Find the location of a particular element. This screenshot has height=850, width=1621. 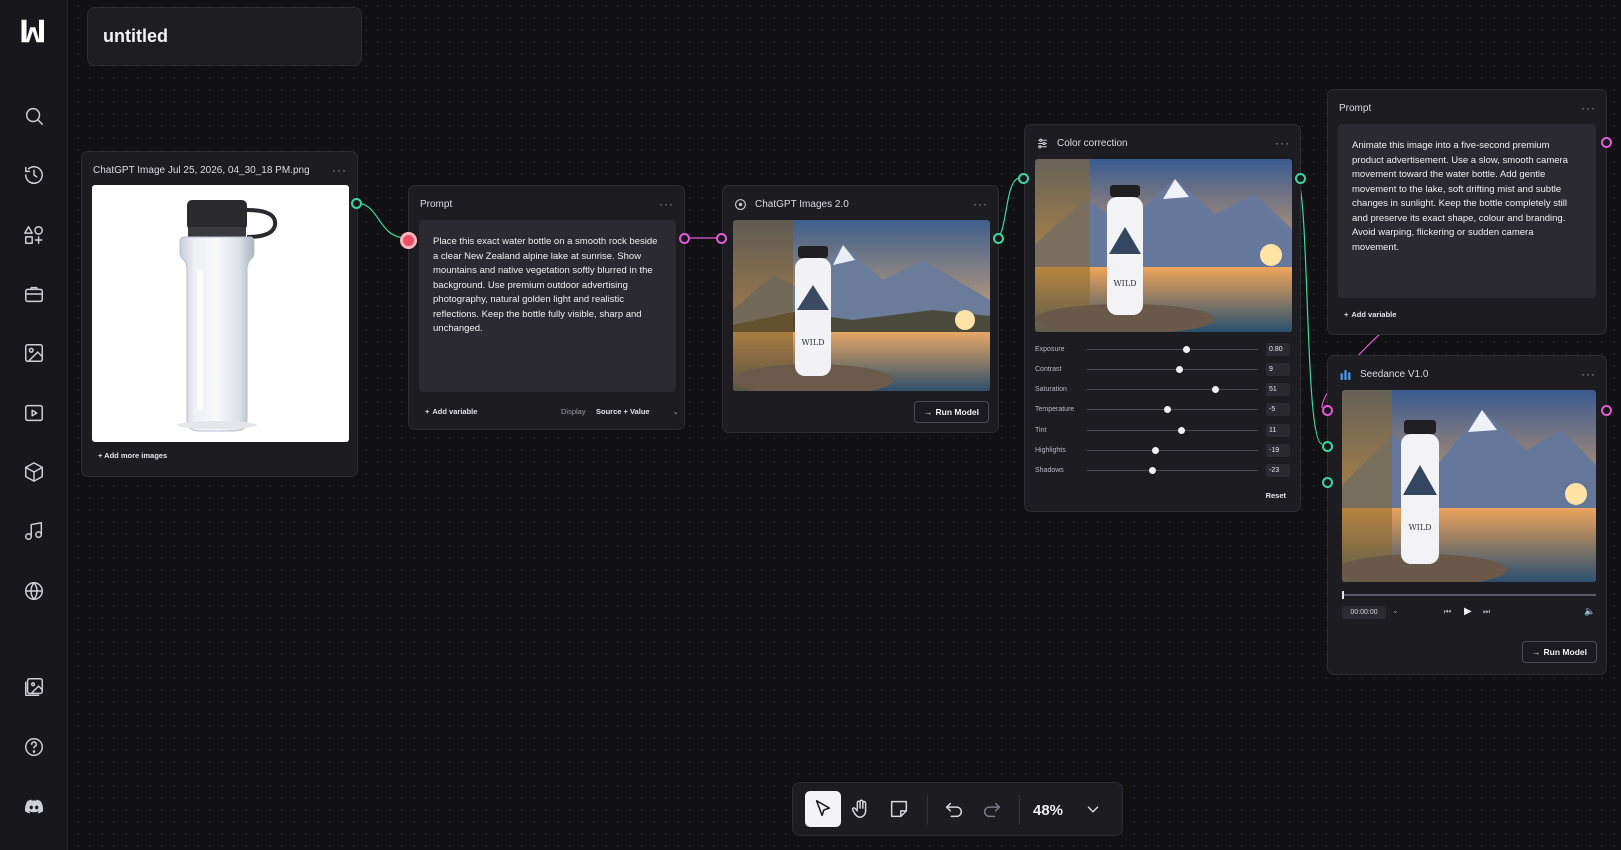

prompt-node-title: Prompt is located at coordinates (436, 204).